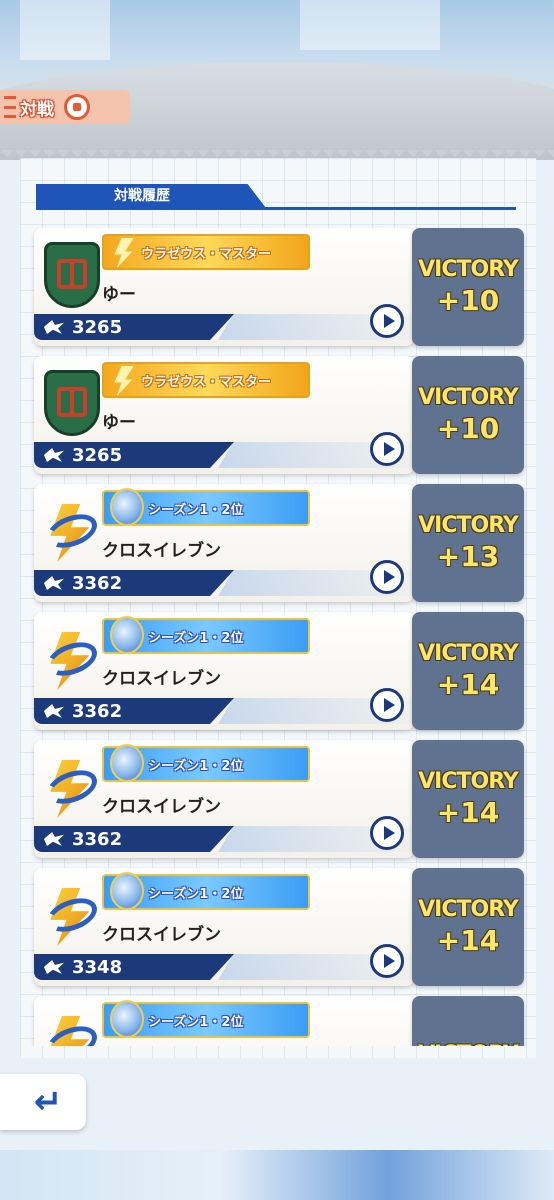 The height and width of the screenshot is (1200, 554). I want to click on match-row: シーズン1・2位 クロスイレブン 3362 VICTORY +13, so click(279, 543).